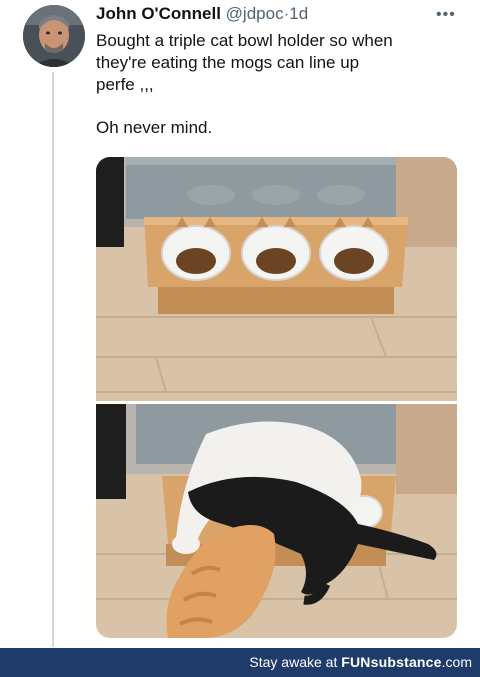  What do you see at coordinates (228, 62) in the screenshot?
I see `tweet-text-line: they're eating the mogs can line up` at bounding box center [228, 62].